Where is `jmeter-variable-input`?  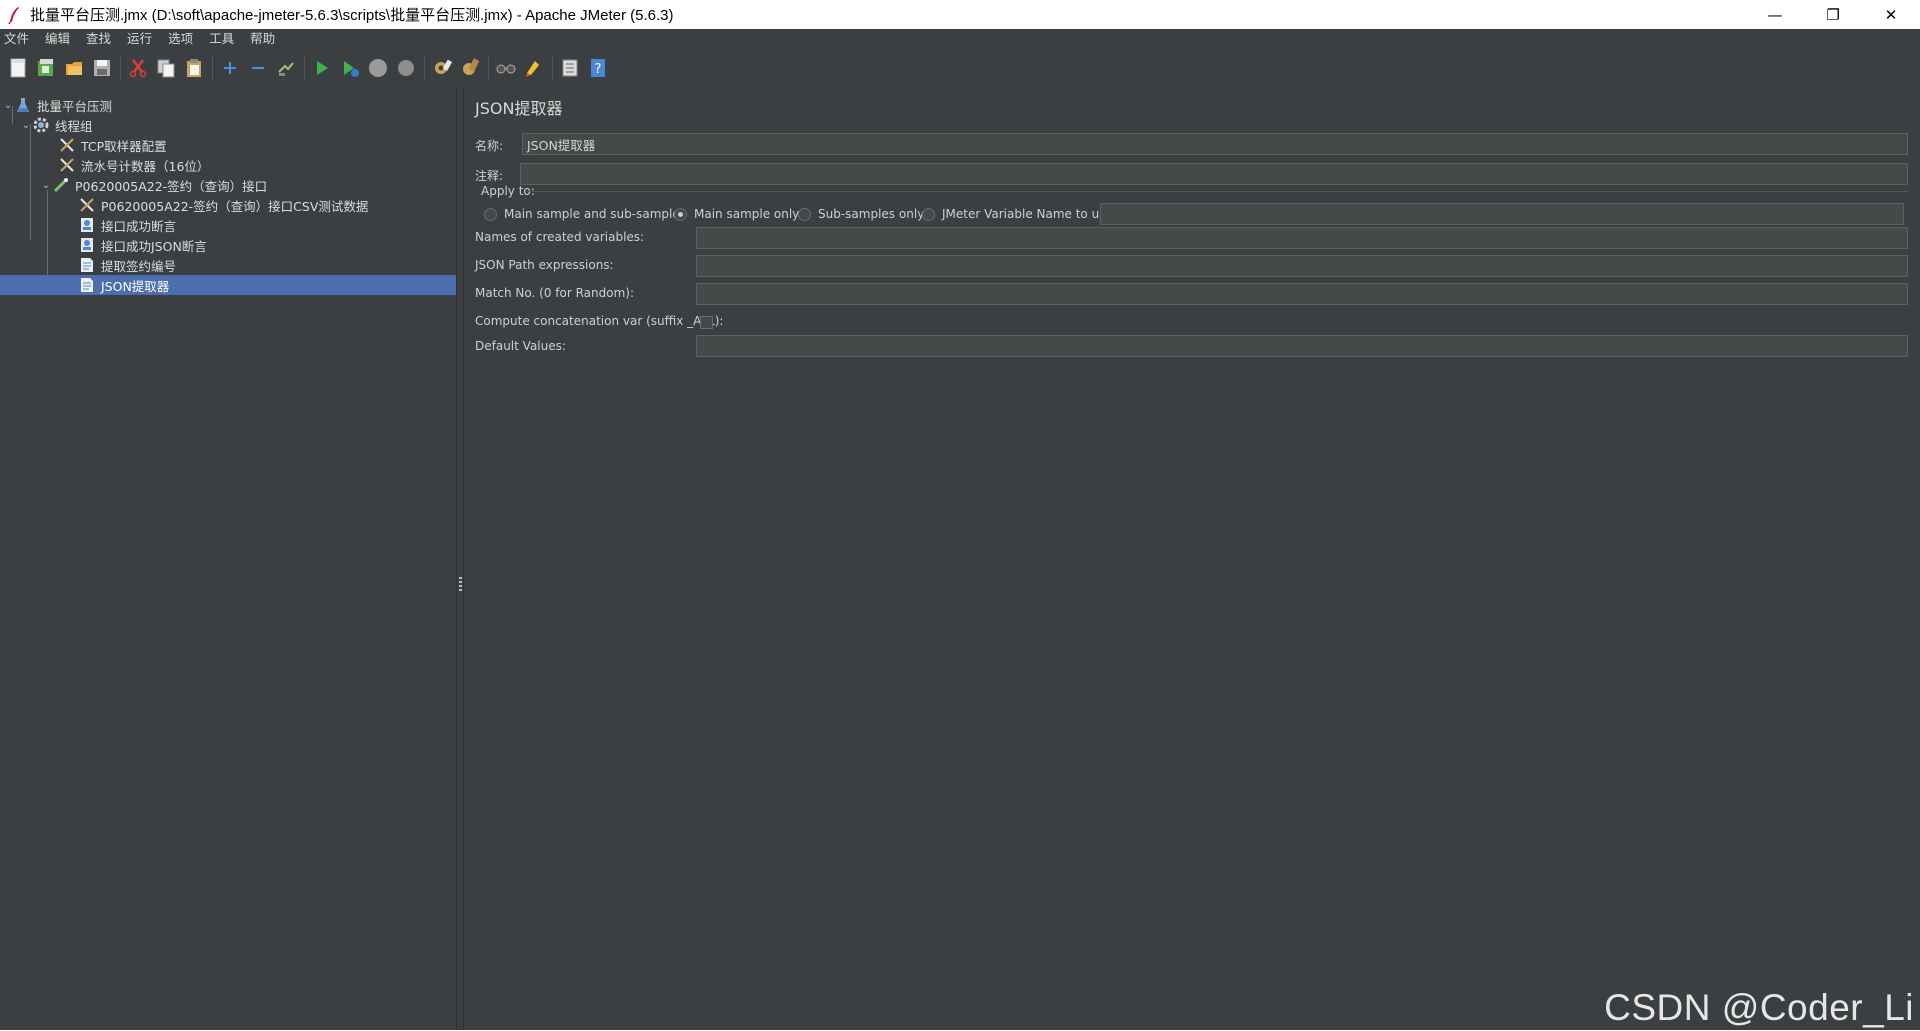
jmeter-variable-input is located at coordinates (1502, 214).